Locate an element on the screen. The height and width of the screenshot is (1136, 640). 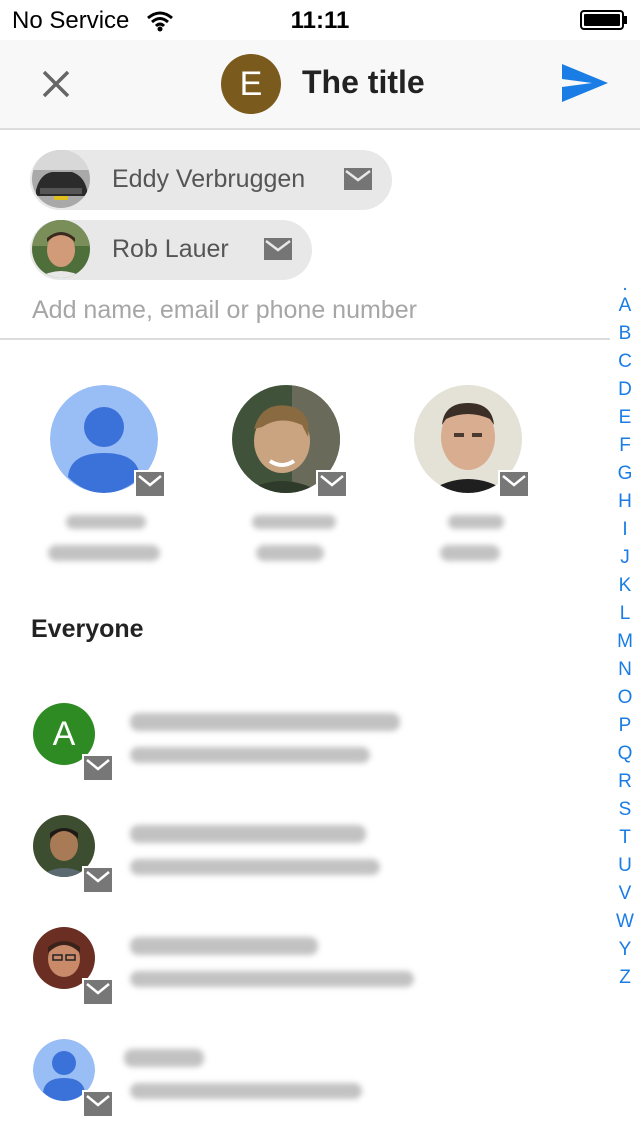
recipient-chip-rob: Rob Lauer is located at coordinates (171, 250).